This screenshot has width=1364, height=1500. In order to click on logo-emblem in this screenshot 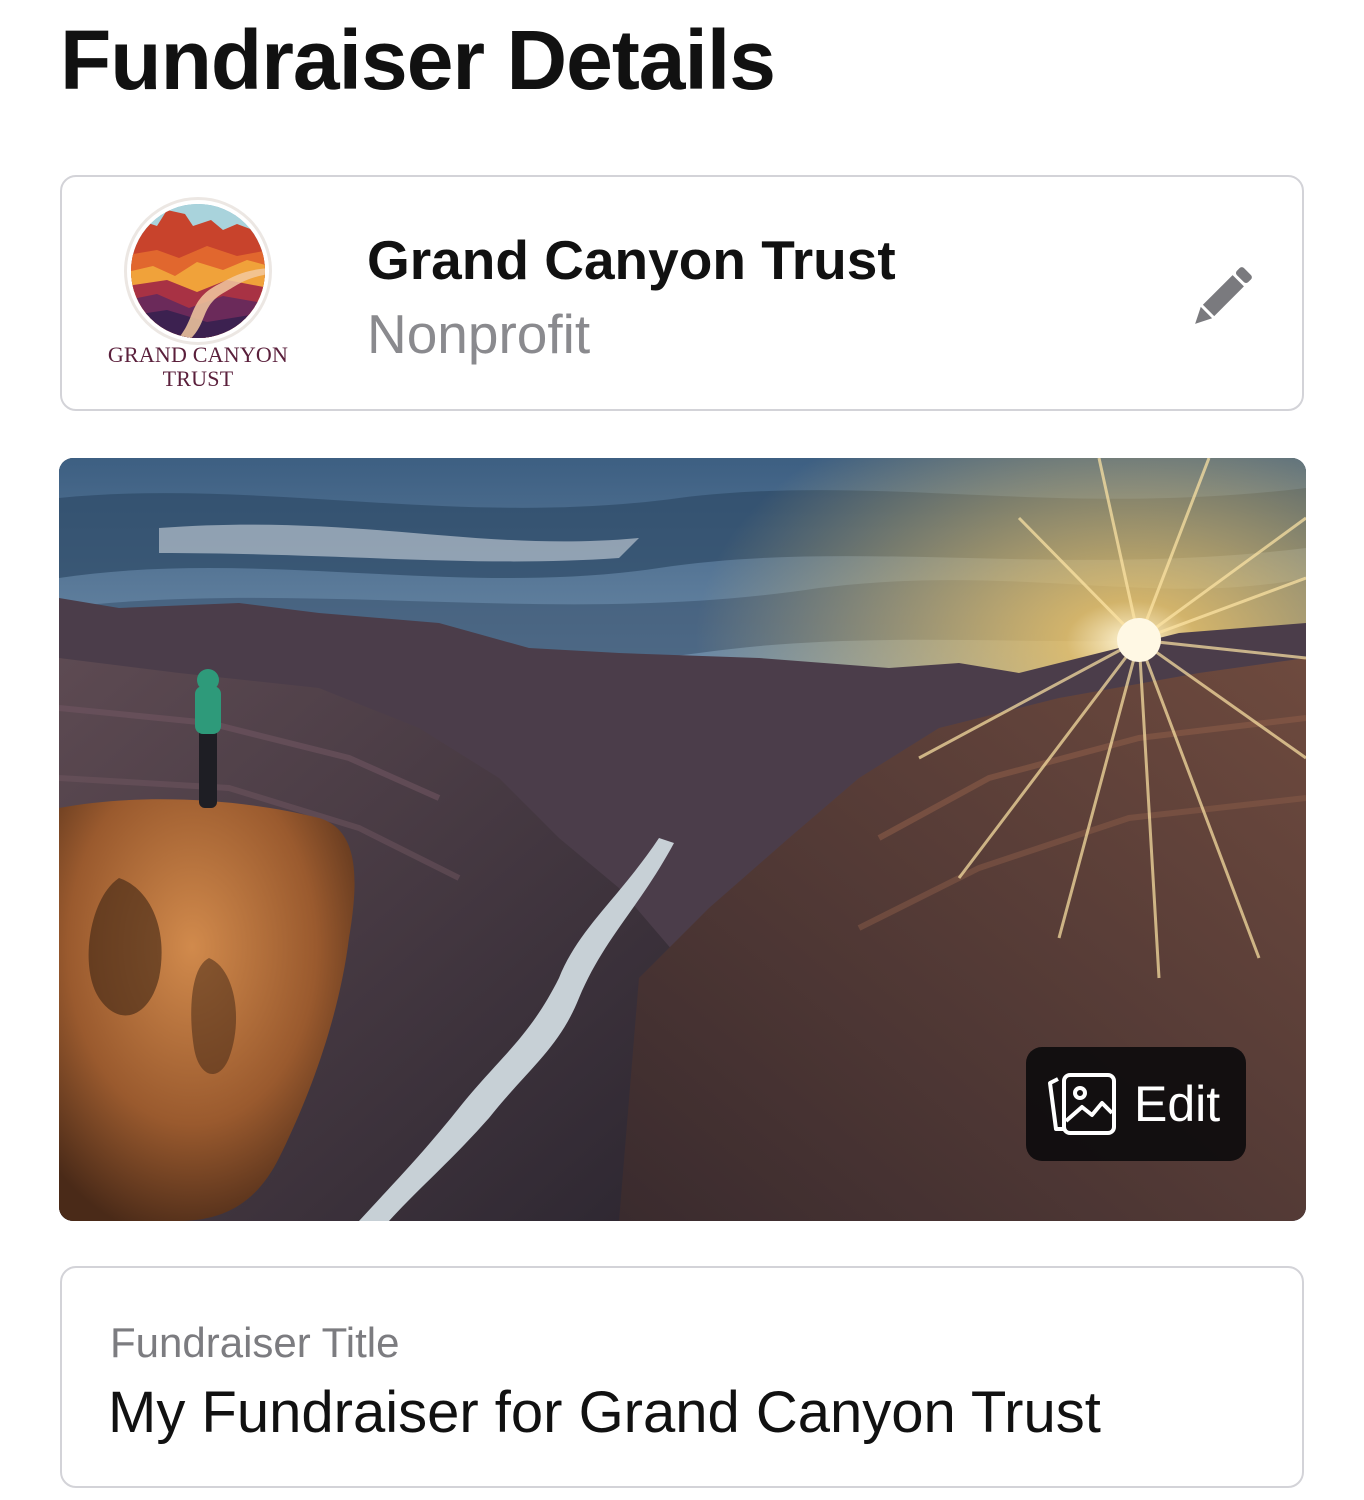, I will do `click(198, 271)`.